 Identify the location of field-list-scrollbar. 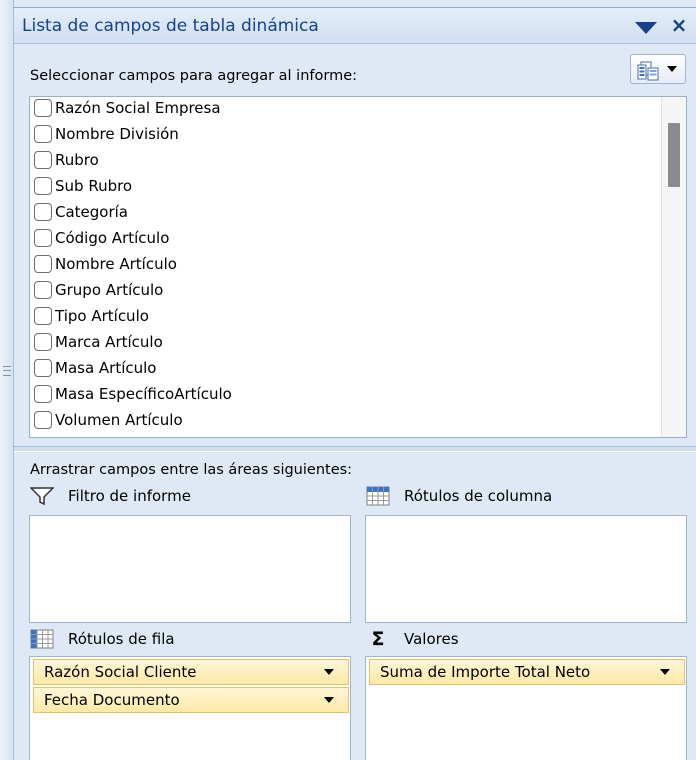
(673, 267).